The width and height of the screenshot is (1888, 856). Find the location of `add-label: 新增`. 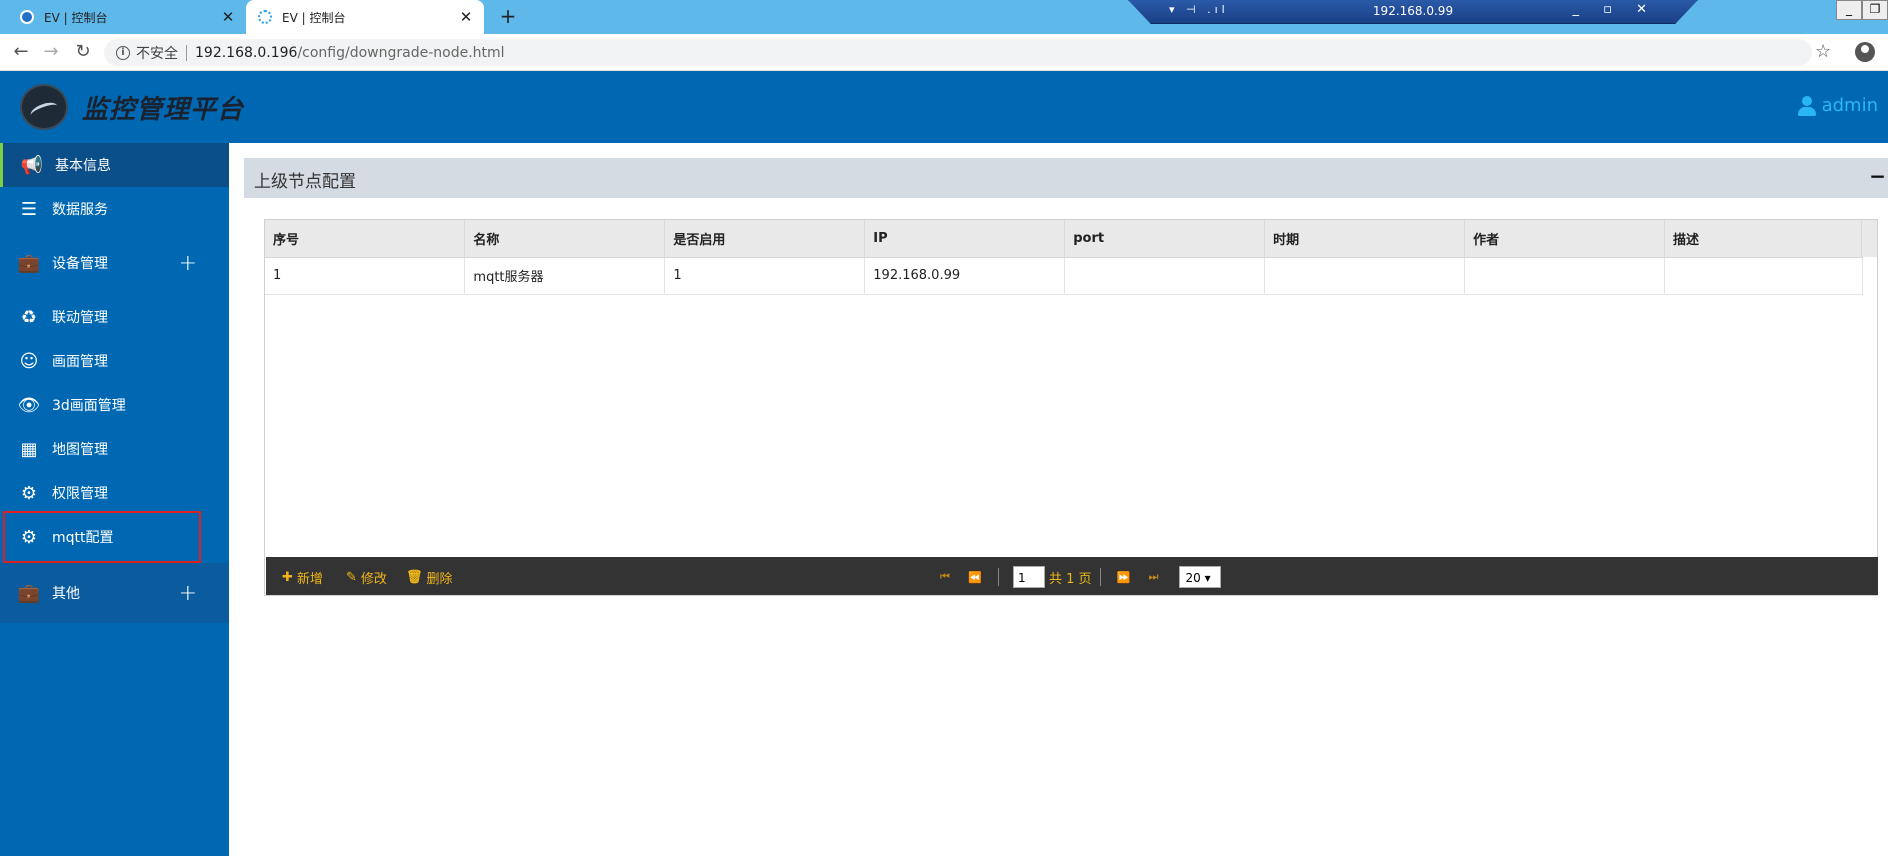

add-label: 新增 is located at coordinates (309, 579).